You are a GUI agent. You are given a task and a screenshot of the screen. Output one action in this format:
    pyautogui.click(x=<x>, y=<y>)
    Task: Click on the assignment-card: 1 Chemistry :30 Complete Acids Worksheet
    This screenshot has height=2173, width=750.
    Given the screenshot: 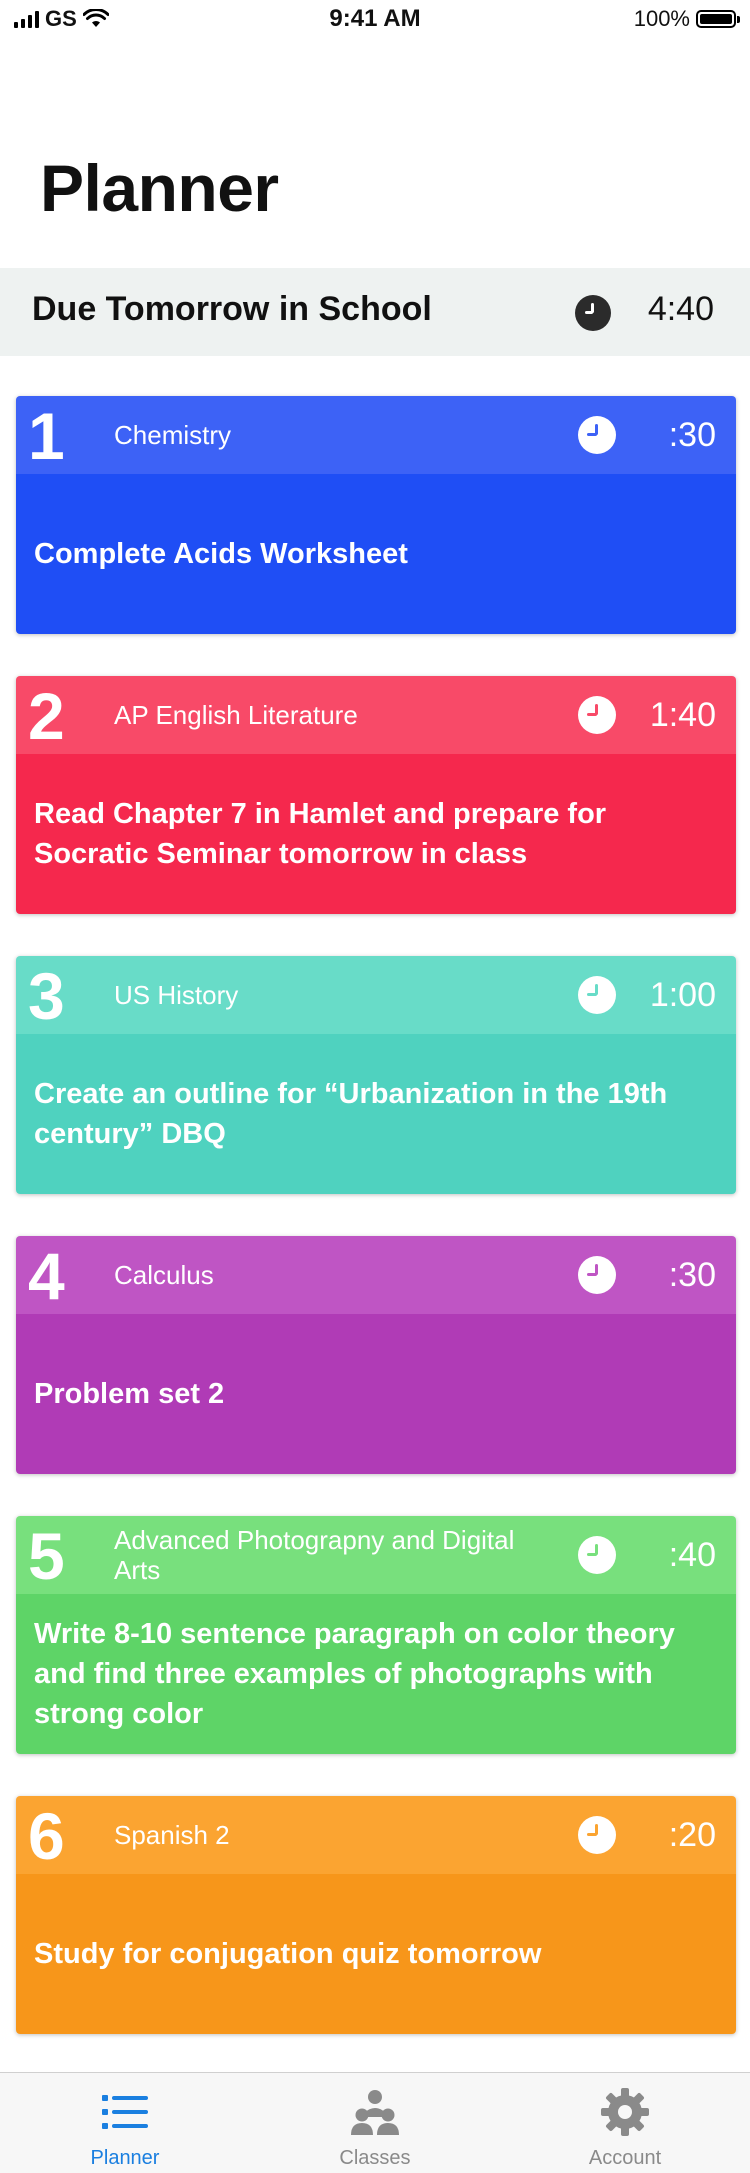 What is the action you would take?
    pyautogui.click(x=376, y=515)
    